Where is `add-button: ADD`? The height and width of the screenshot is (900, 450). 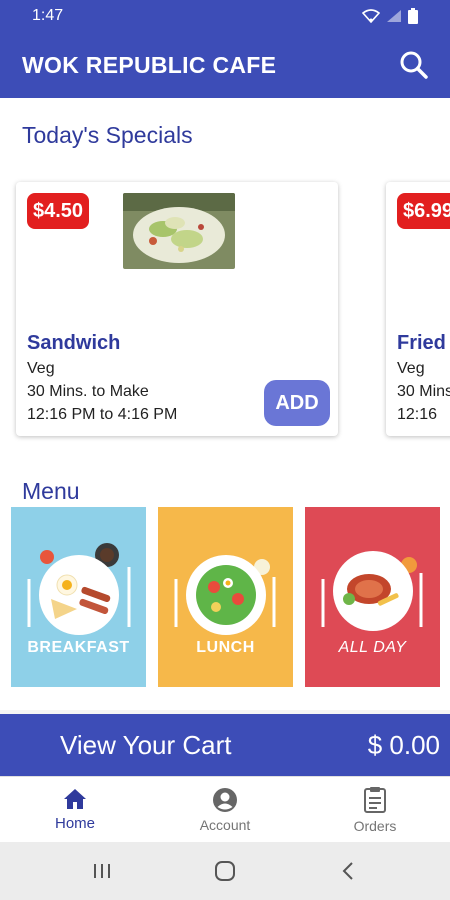
add-button: ADD is located at coordinates (297, 403).